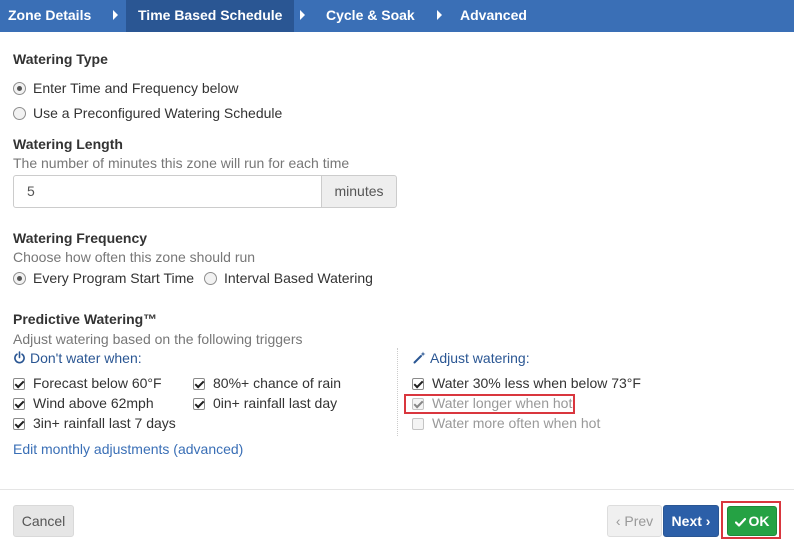  Describe the element at coordinates (397, 392) in the screenshot. I see `column-divider` at that location.